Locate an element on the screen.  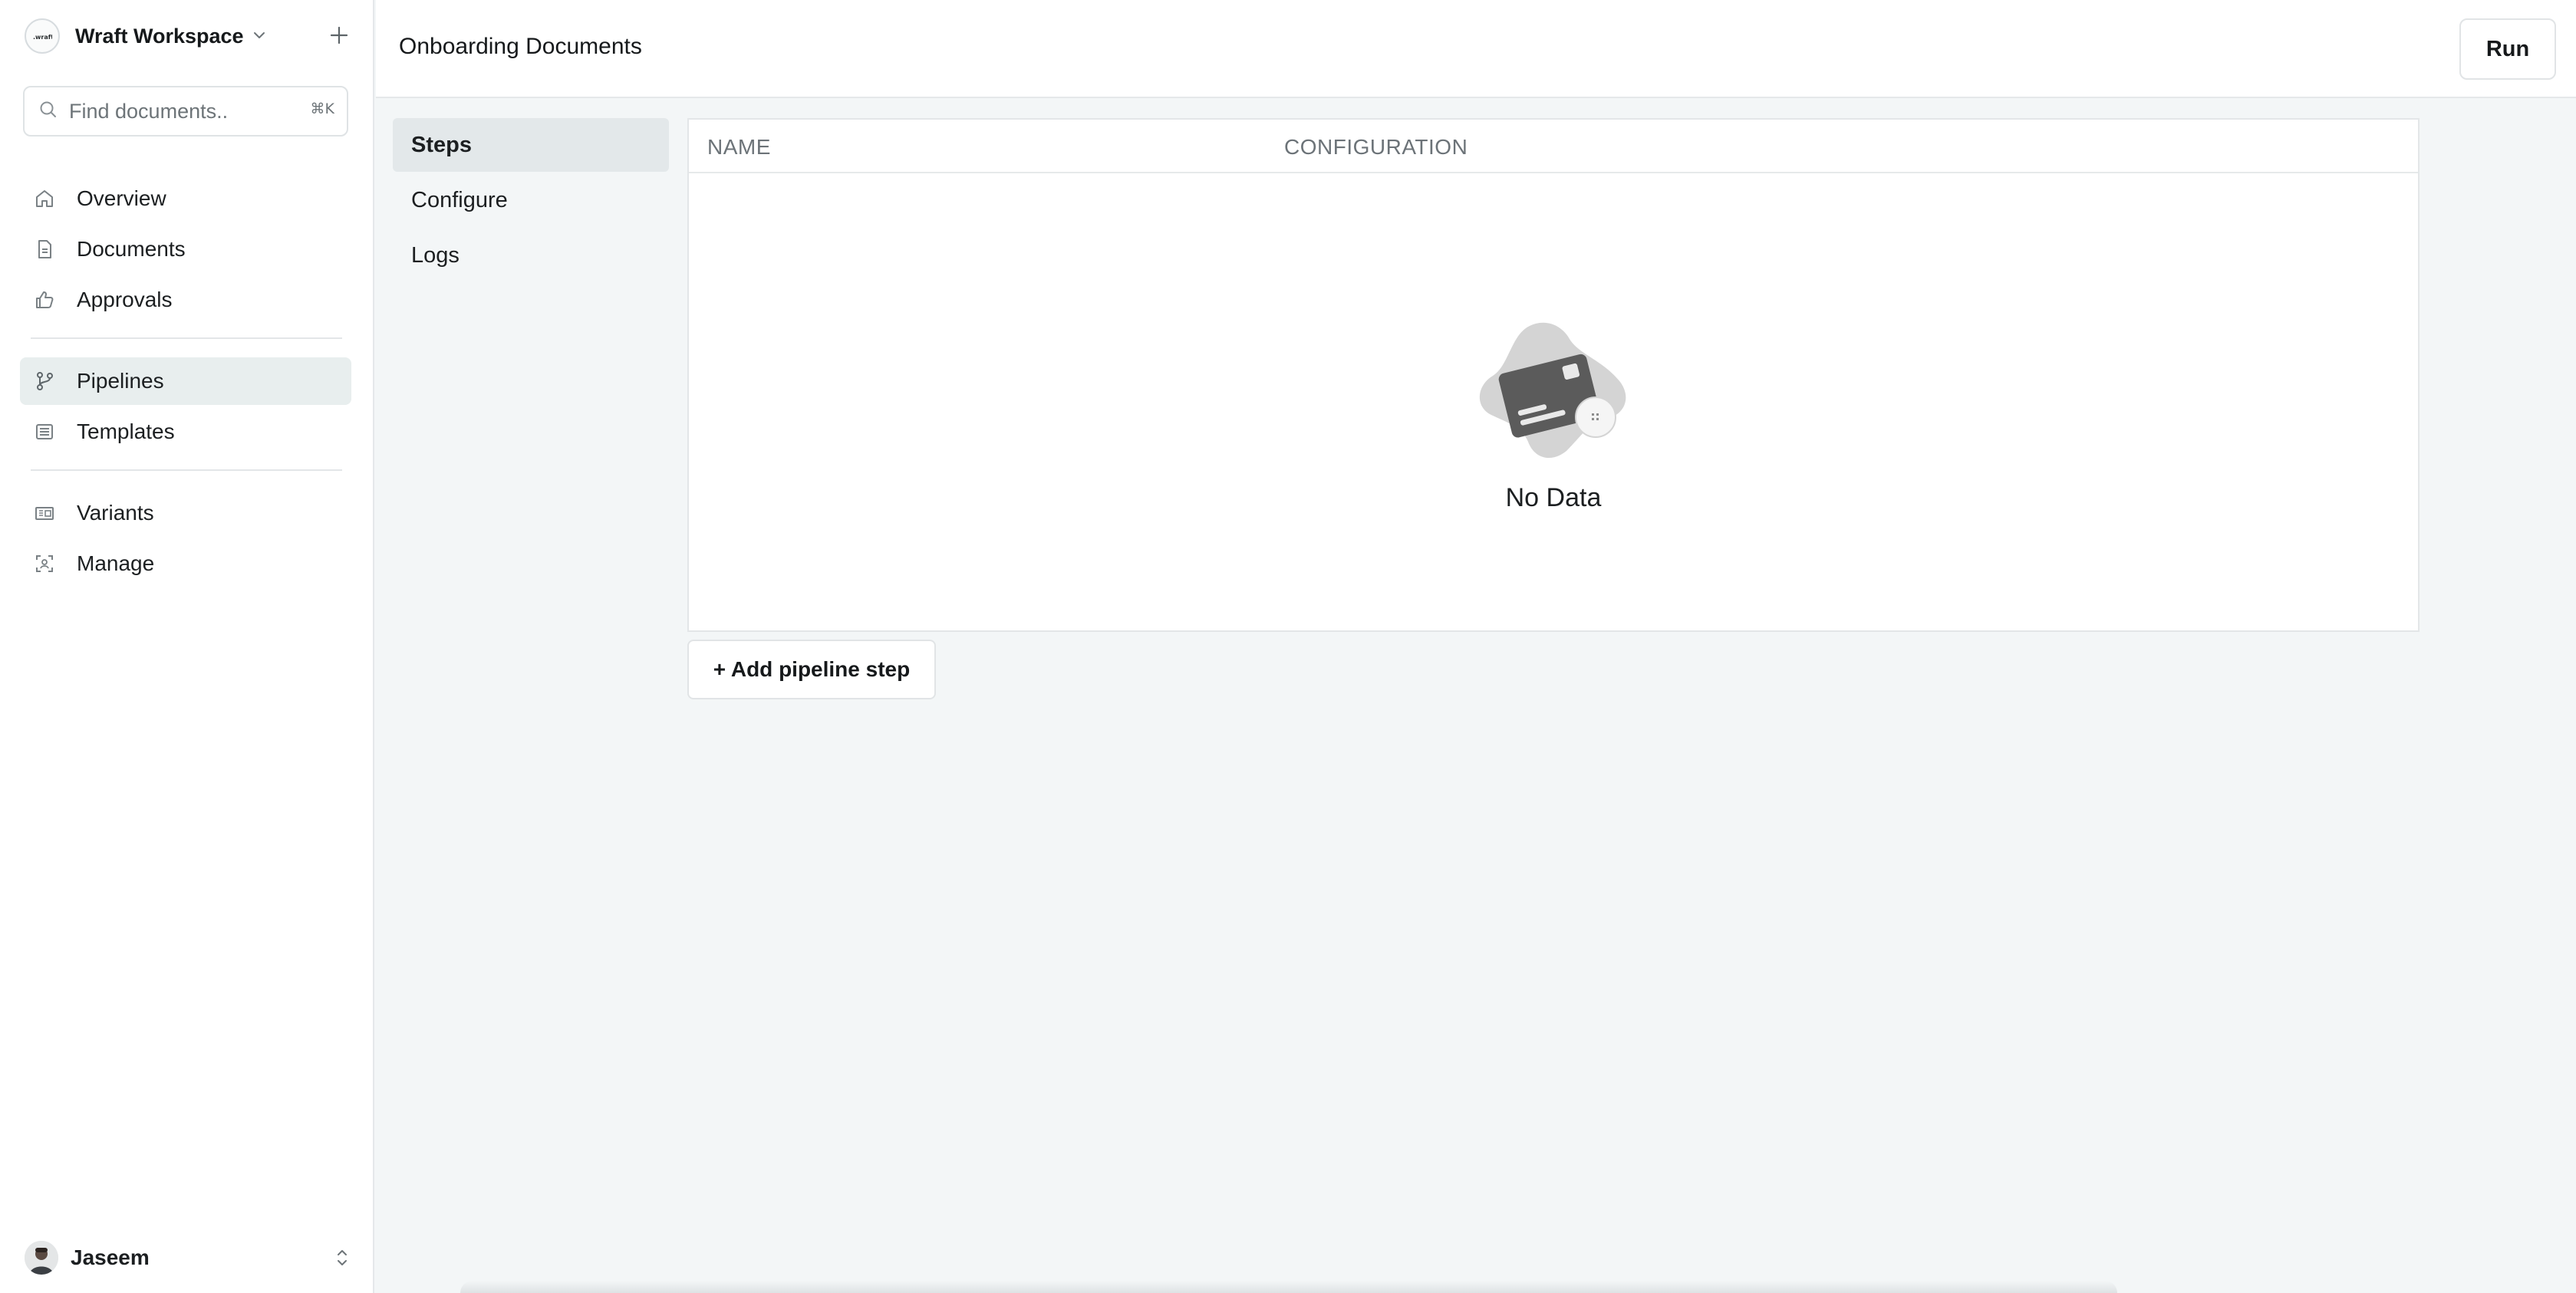
tab-logs: Logs is located at coordinates (531, 256).